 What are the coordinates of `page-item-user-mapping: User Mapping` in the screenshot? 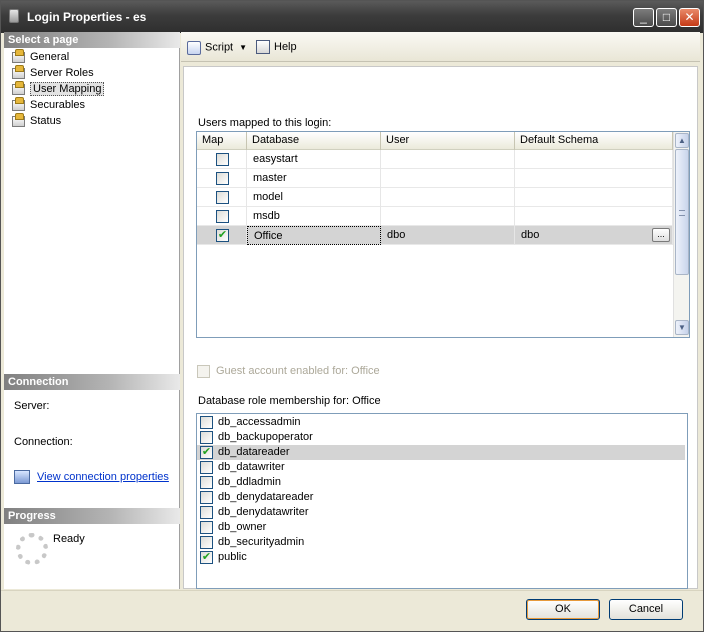 It's located at (57, 89).